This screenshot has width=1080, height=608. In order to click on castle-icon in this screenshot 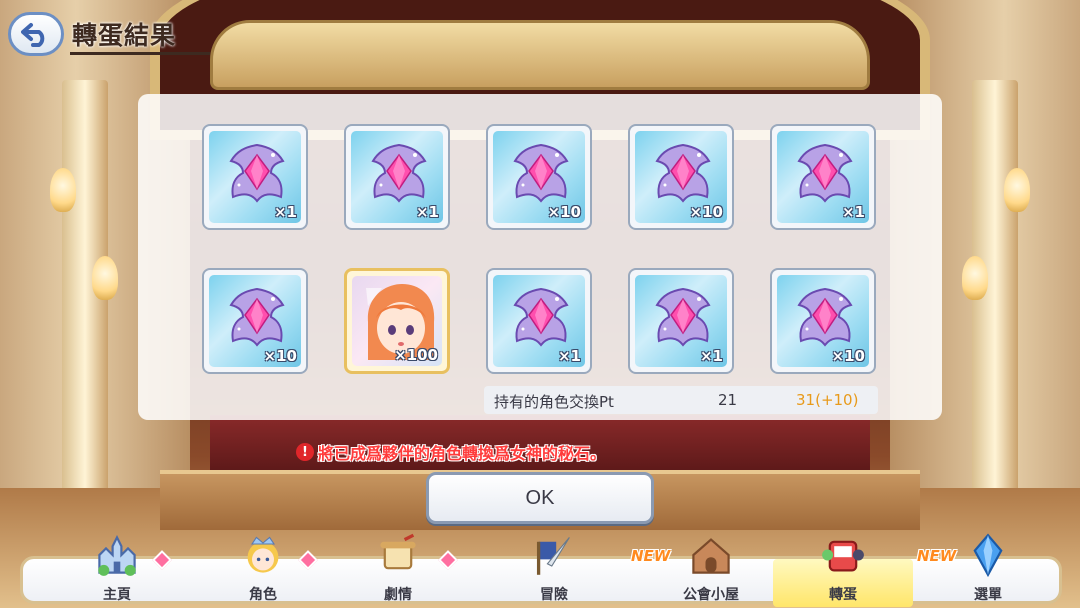, I will do `click(117, 557)`.